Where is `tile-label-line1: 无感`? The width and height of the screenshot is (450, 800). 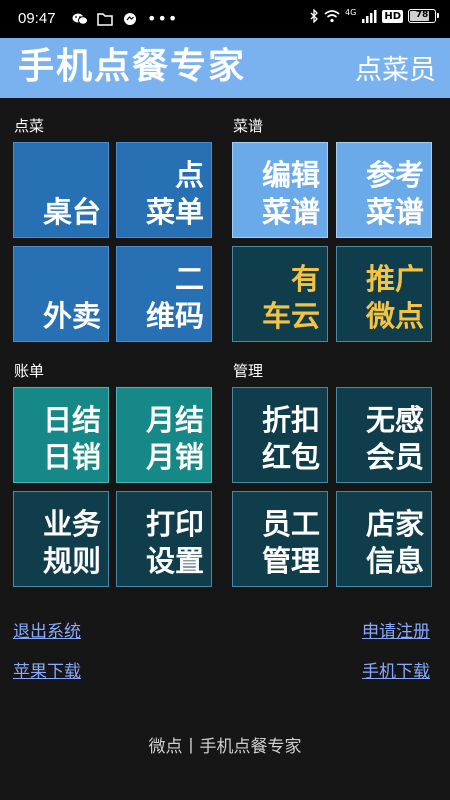 tile-label-line1: 无感 is located at coordinates (394, 420).